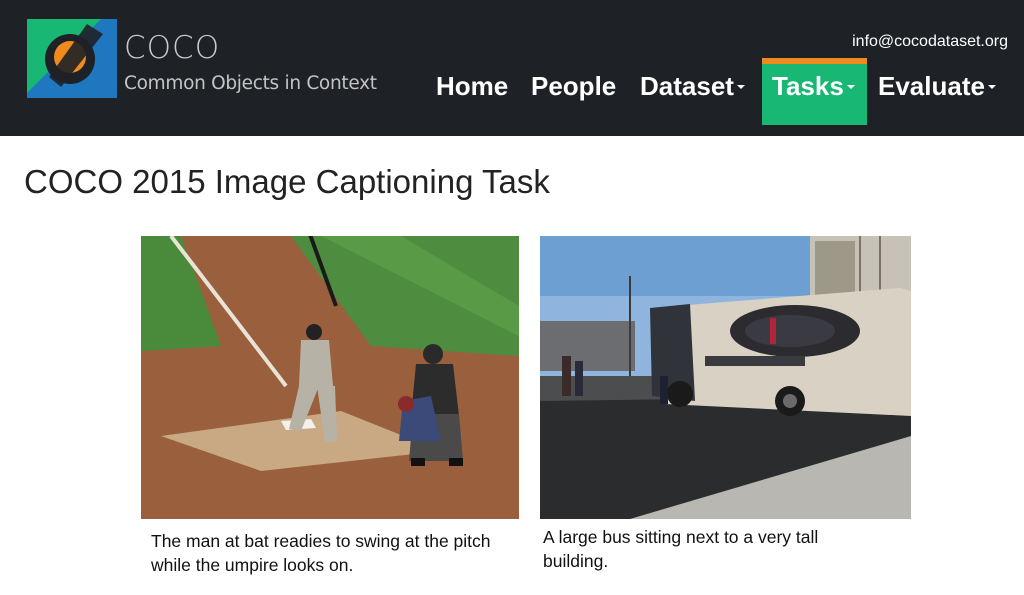 The height and width of the screenshot is (595, 1024). I want to click on nav-dataset-dropdown: Dataset, so click(692, 91).